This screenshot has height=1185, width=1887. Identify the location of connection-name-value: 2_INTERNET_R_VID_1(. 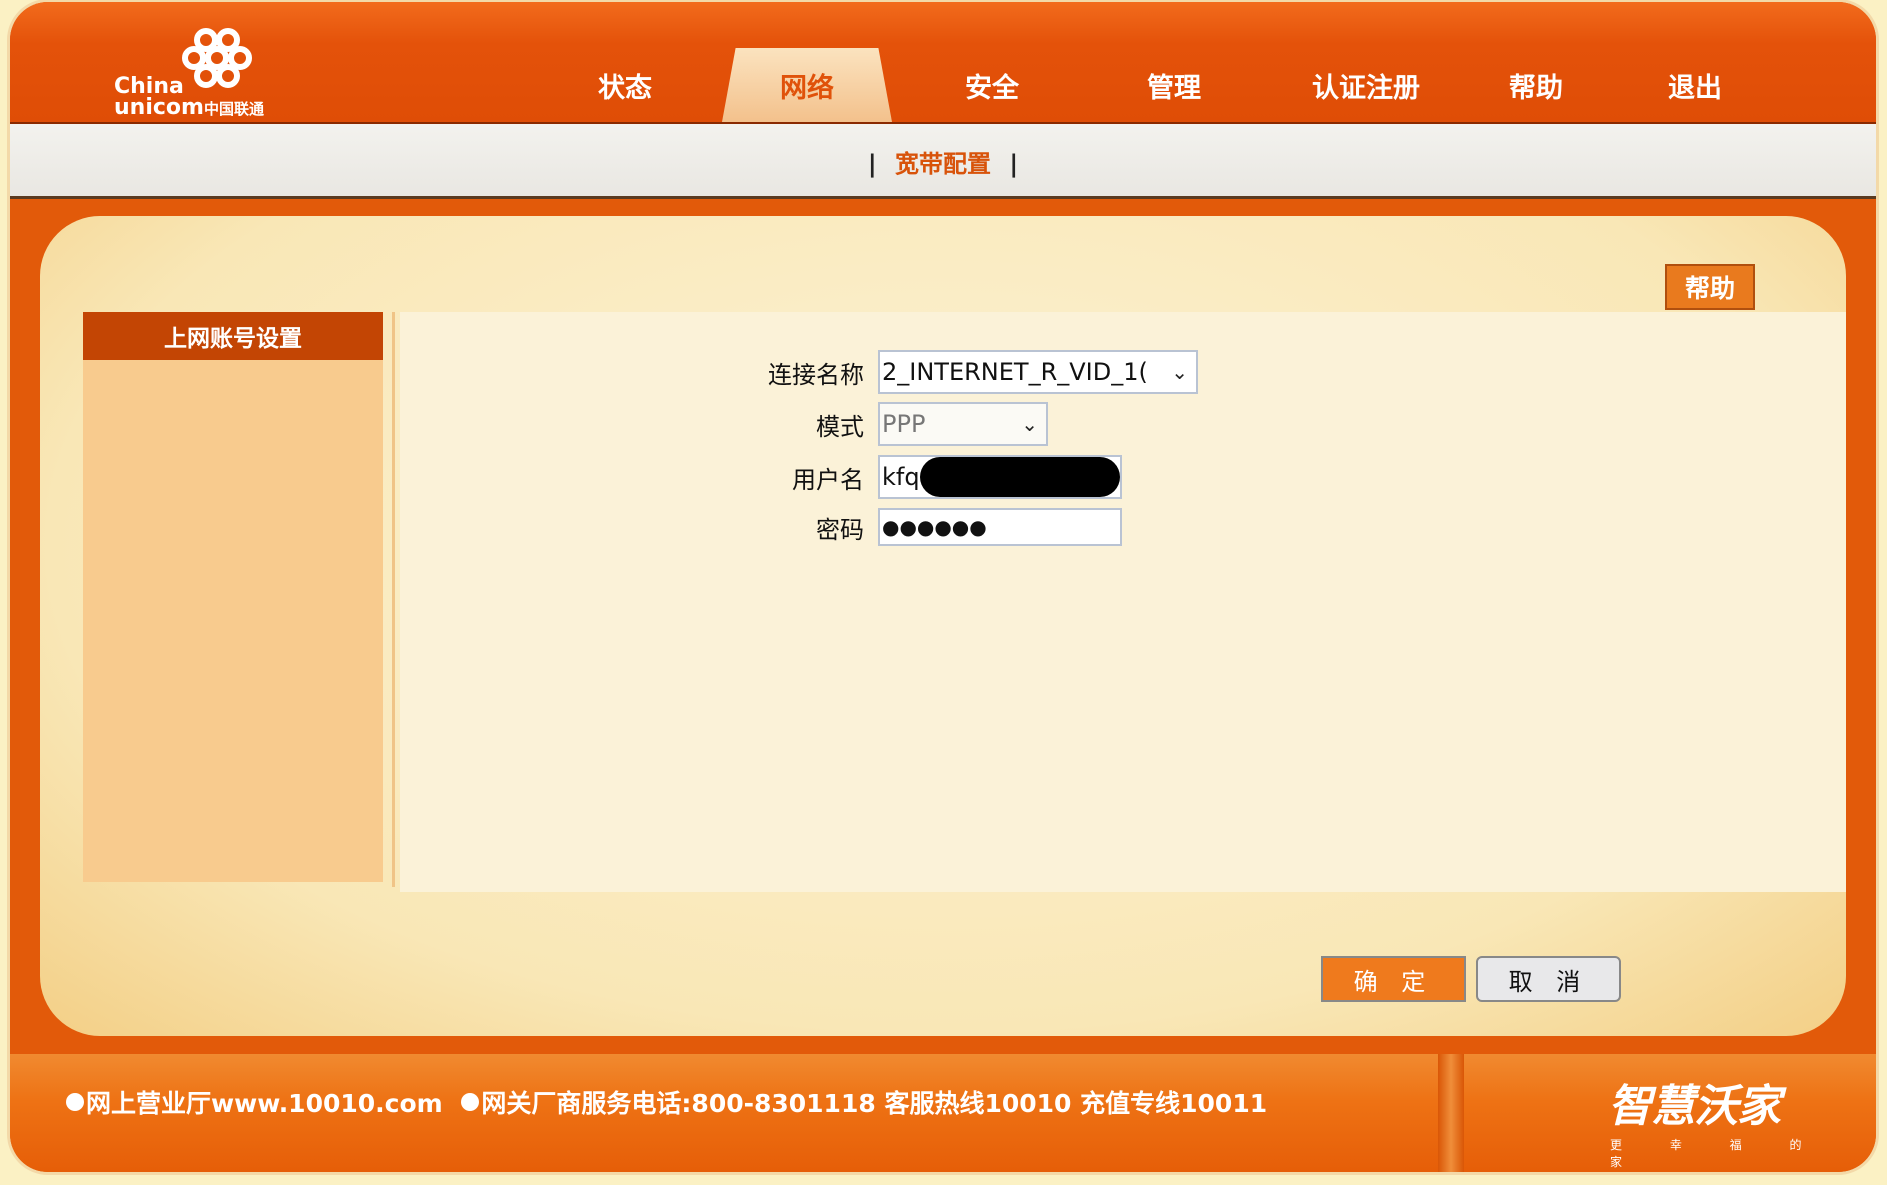
(1015, 372).